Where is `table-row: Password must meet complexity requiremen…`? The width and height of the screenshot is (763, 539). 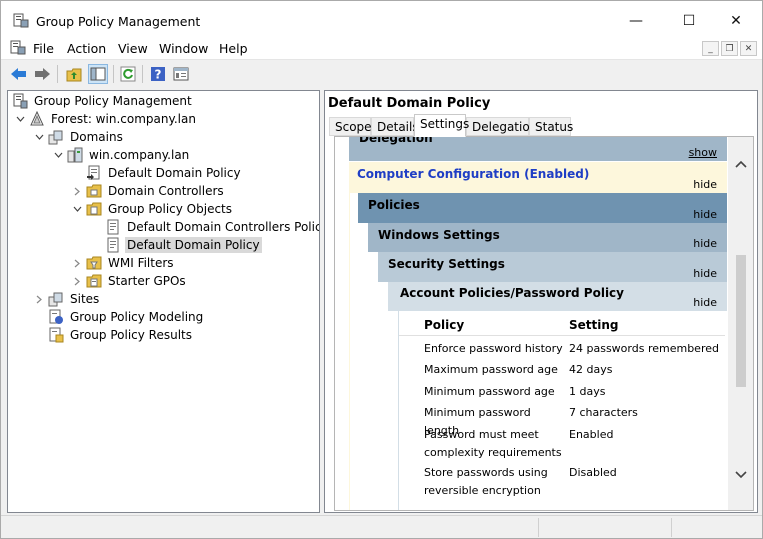
table-row: Password must meet complexity requiremen… is located at coordinates (519, 443).